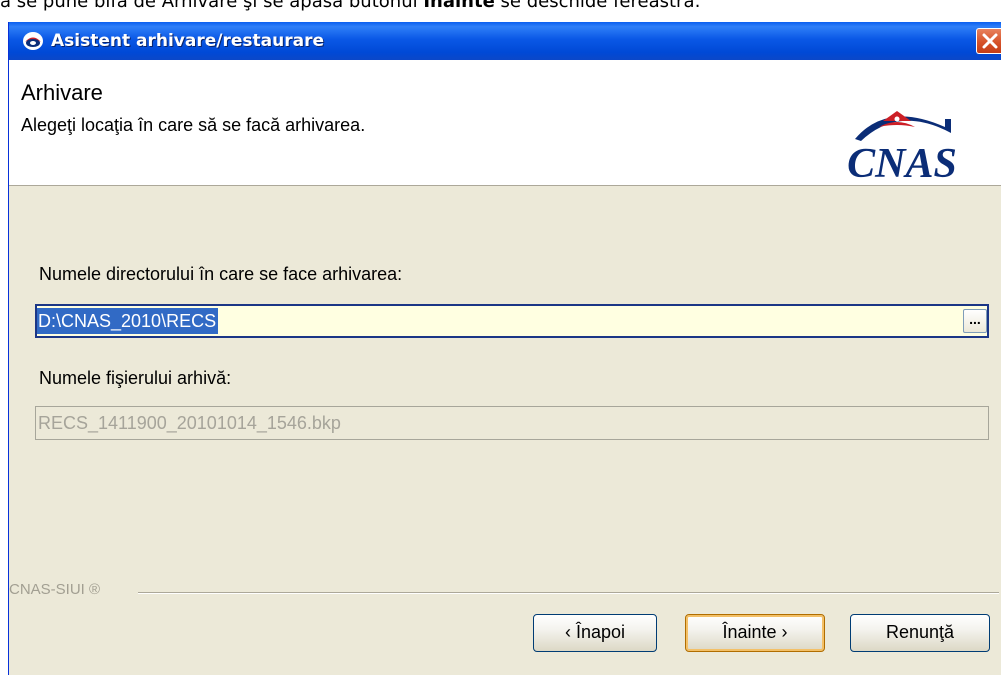 Image resolution: width=1001 pixels, height=675 pixels. What do you see at coordinates (568, 593) in the screenshot?
I see `footer-divider` at bounding box center [568, 593].